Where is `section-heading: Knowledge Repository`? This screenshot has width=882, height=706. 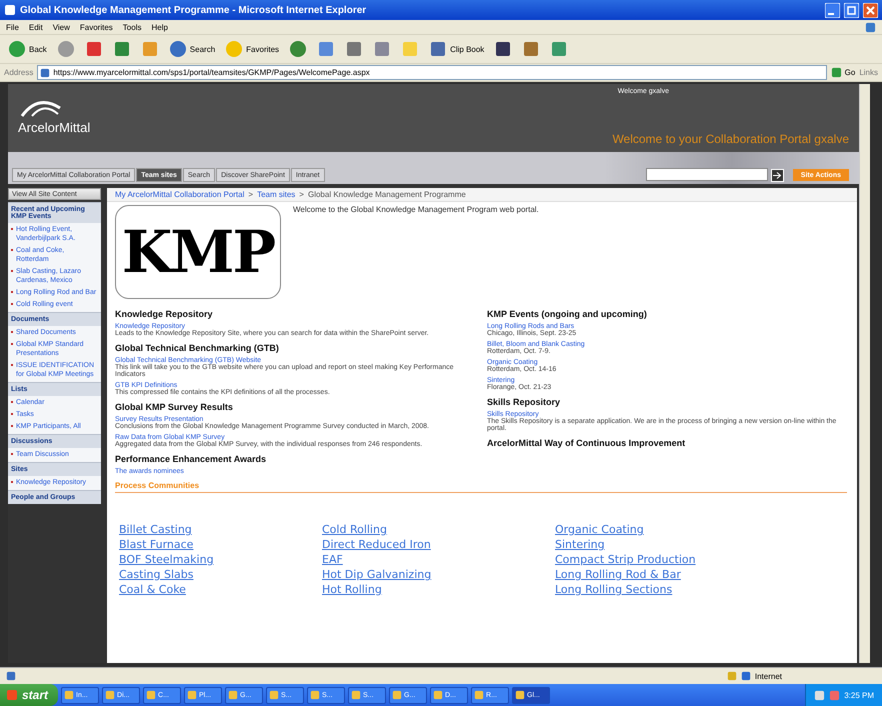 section-heading: Knowledge Repository is located at coordinates (164, 314).